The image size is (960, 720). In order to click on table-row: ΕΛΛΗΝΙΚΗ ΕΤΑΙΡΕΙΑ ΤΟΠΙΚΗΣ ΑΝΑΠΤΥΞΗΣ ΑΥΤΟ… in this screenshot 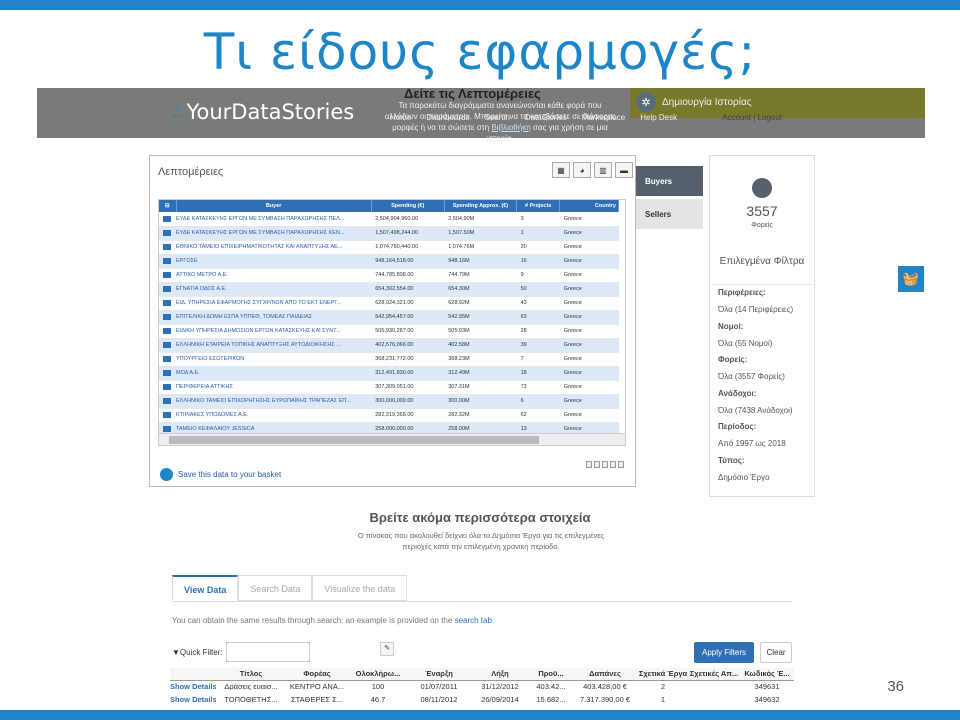, I will do `click(389, 345)`.